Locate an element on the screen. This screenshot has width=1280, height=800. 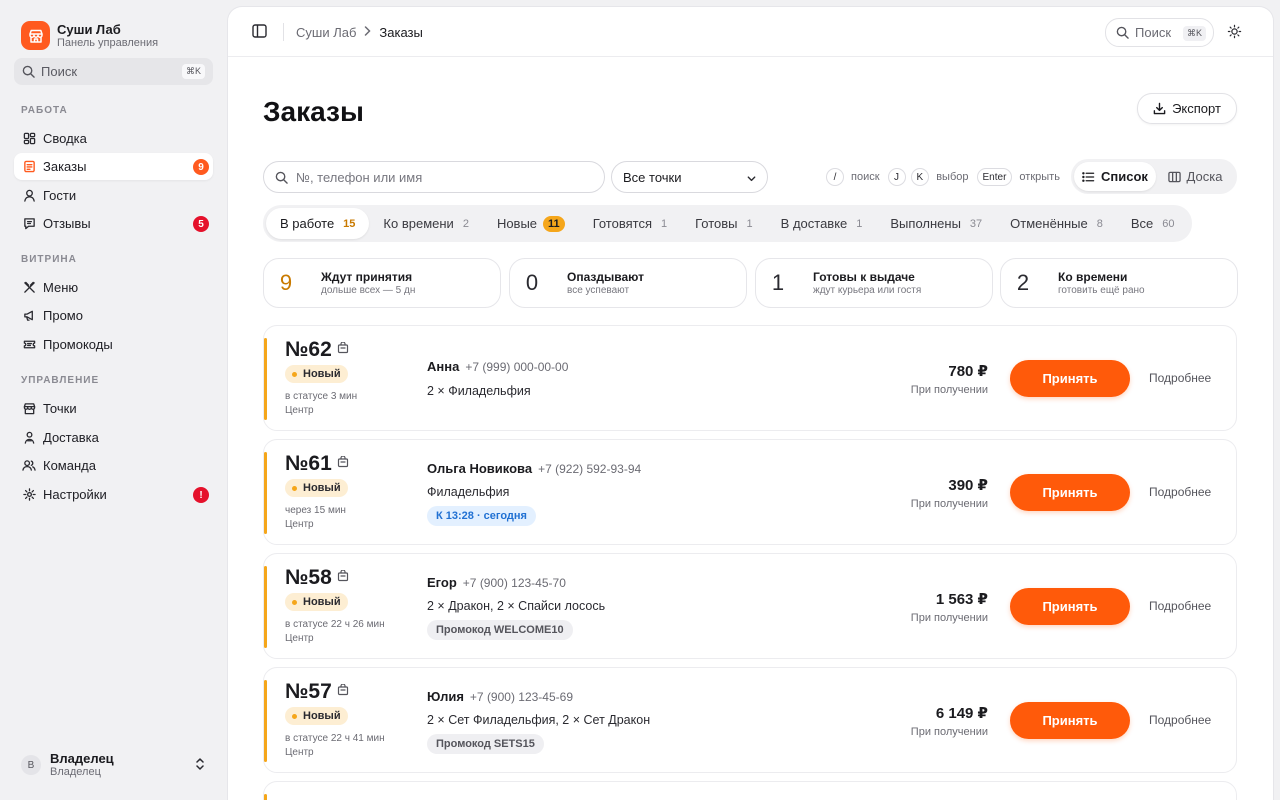
download-icon is located at coordinates (1159, 108).